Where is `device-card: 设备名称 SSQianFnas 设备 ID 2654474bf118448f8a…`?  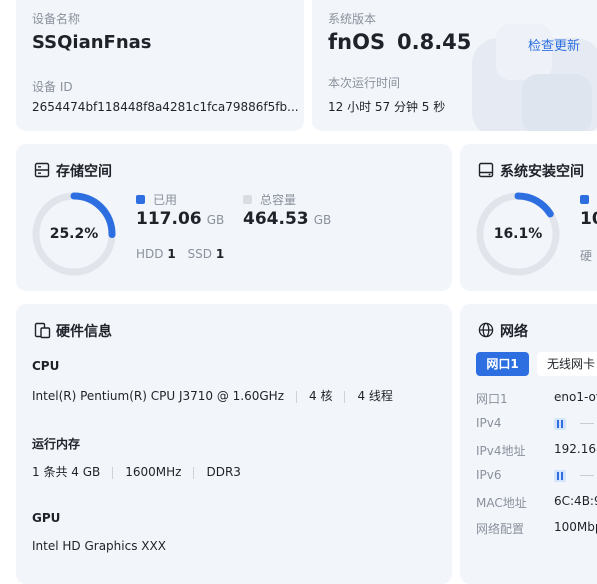 device-card: 设备名称 SSQianFnas 设备 ID 2654474bf118448f8a… is located at coordinates (160, 65).